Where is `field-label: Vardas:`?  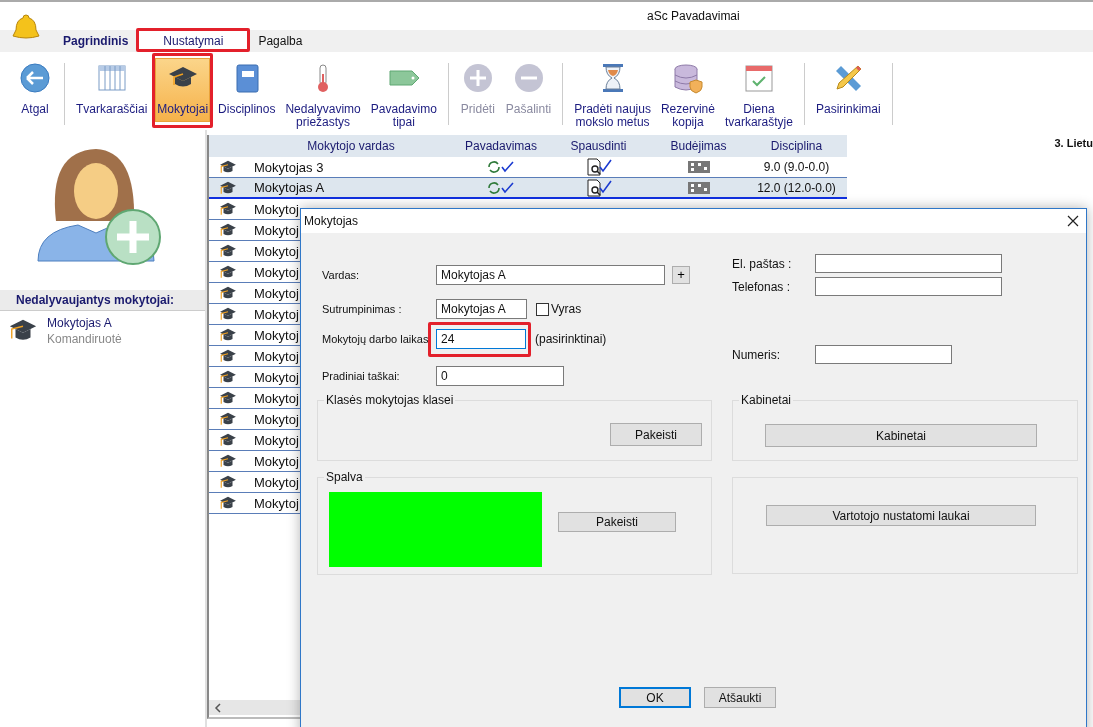 field-label: Vardas: is located at coordinates (341, 275).